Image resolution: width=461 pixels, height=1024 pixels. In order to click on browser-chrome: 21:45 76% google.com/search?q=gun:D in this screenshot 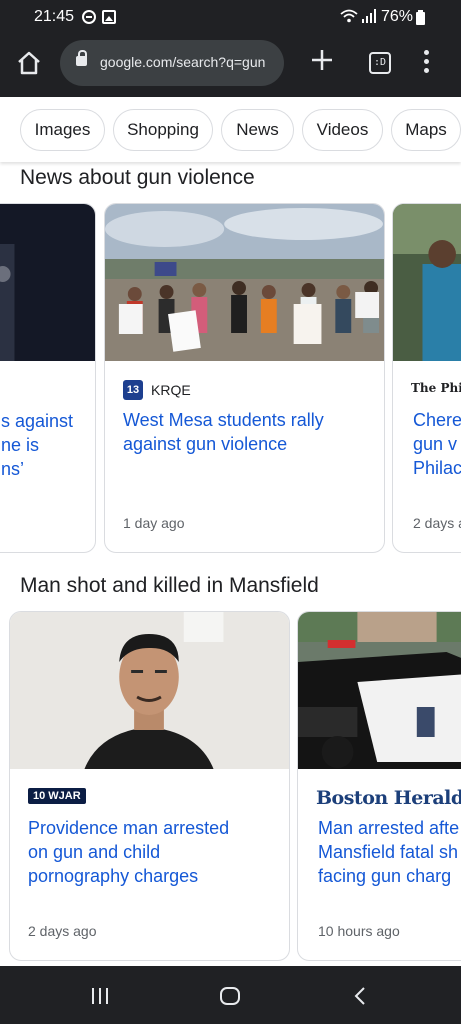, I will do `click(230, 48)`.